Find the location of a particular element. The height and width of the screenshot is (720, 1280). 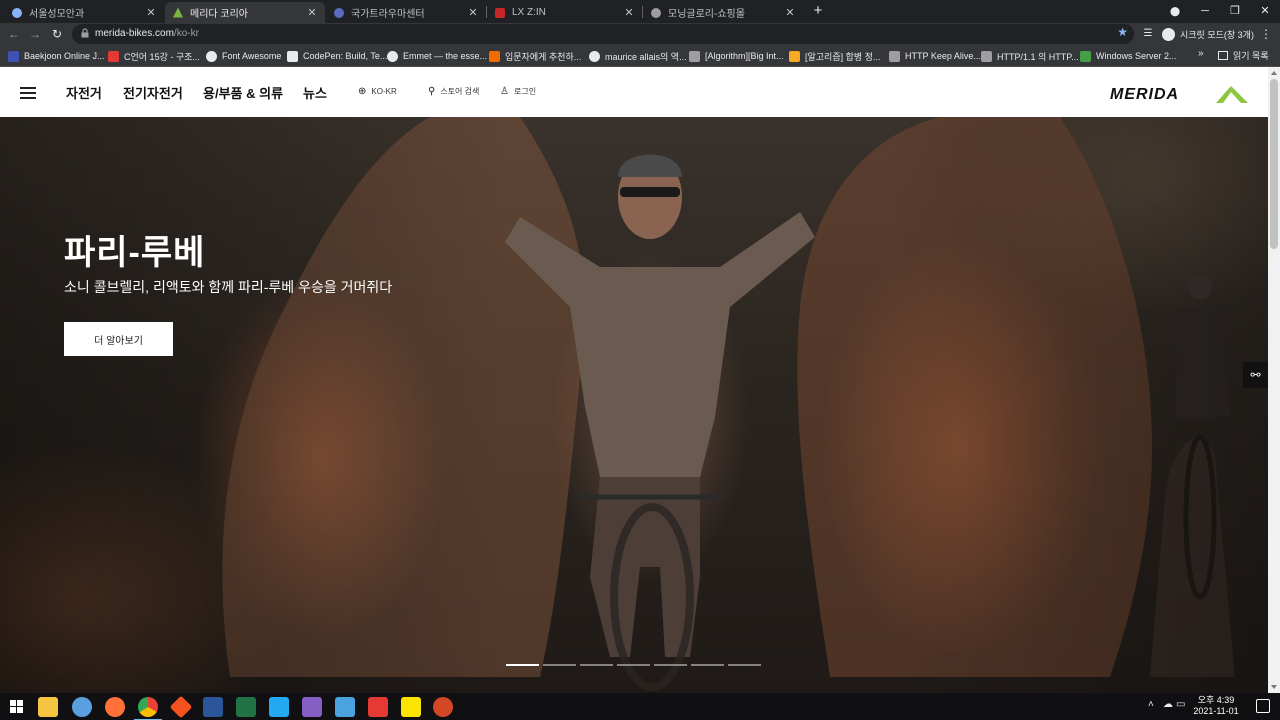

powerpoint-icon is located at coordinates (443, 707).